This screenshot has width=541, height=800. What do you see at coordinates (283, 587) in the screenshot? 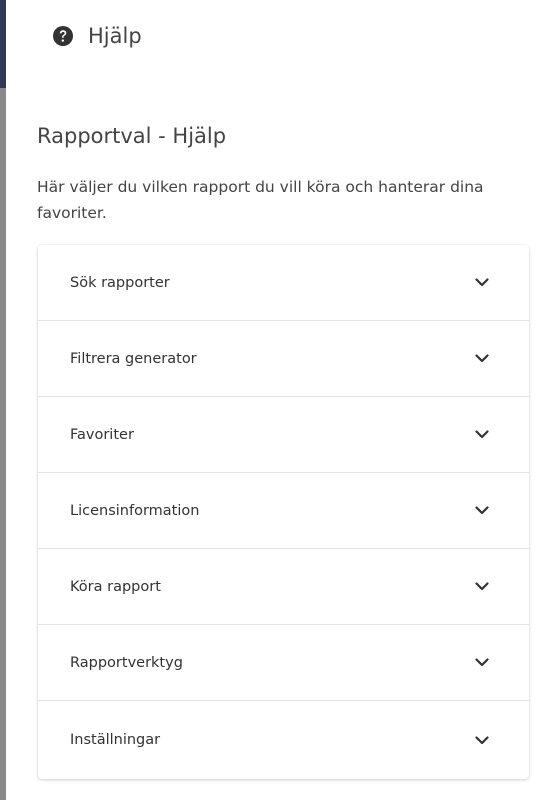
I see `accordion-item-kora-rapport: Köra rapport` at bounding box center [283, 587].